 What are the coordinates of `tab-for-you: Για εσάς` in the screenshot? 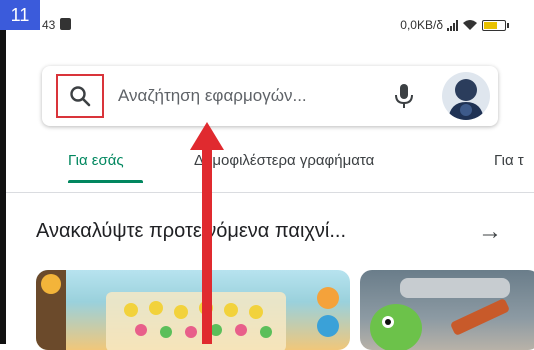 It's located at (96, 160).